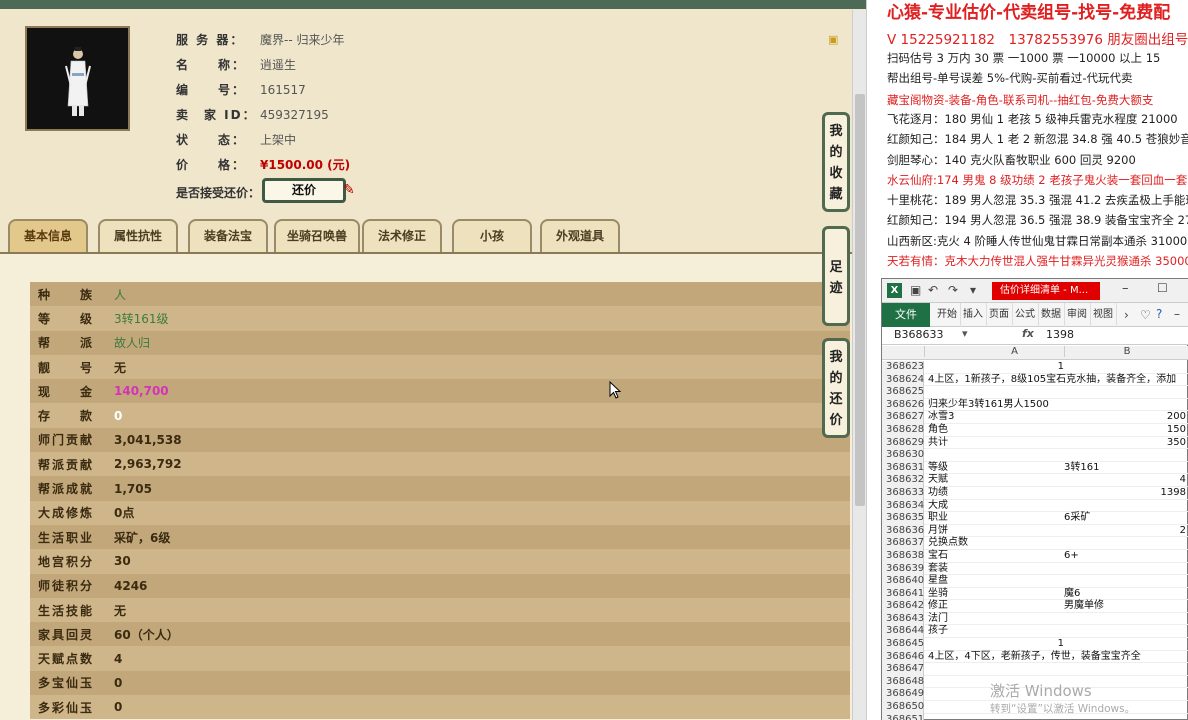 The image size is (1188, 720). I want to click on cell-a: 4上区，1新孩子，8级105宝石克水抽，装备齐全，添加, so click(1052, 380).